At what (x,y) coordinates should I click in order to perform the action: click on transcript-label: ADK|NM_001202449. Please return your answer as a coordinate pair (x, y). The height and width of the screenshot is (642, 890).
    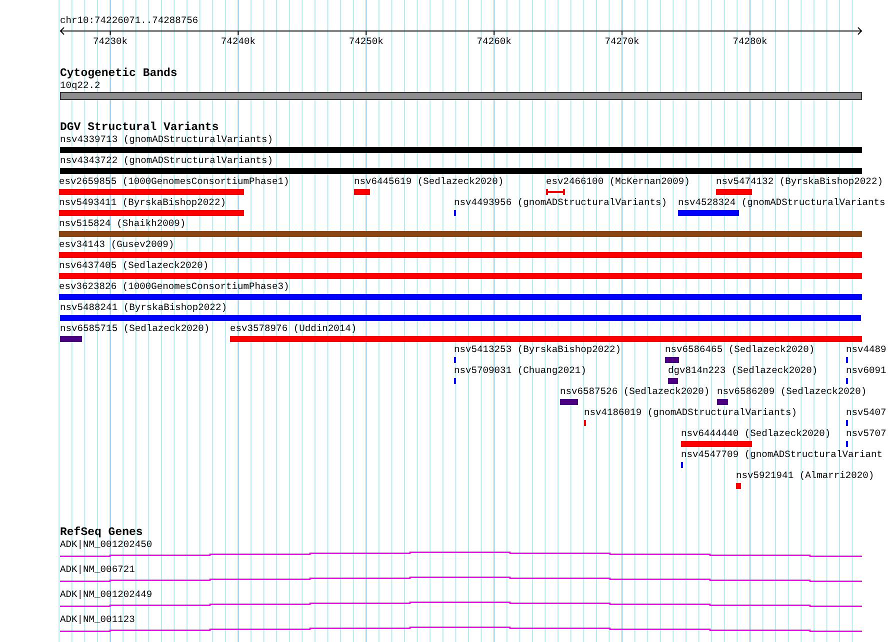
    Looking at the image, I should click on (106, 594).